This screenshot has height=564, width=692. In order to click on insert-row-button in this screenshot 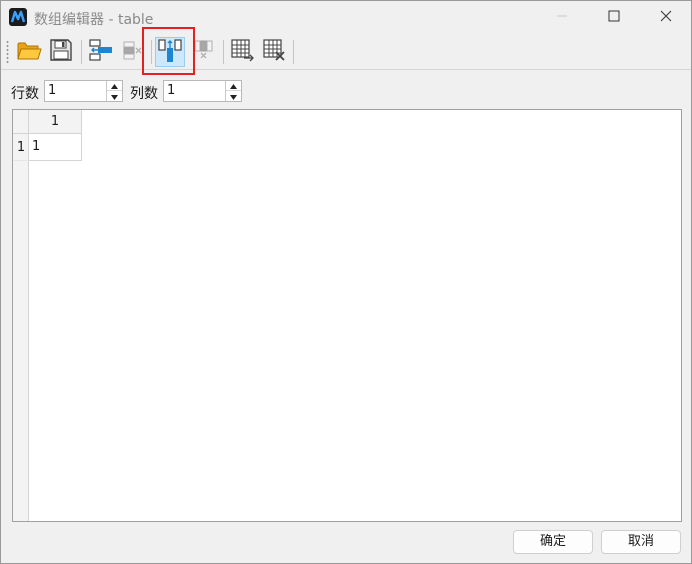, I will do `click(100, 52)`.